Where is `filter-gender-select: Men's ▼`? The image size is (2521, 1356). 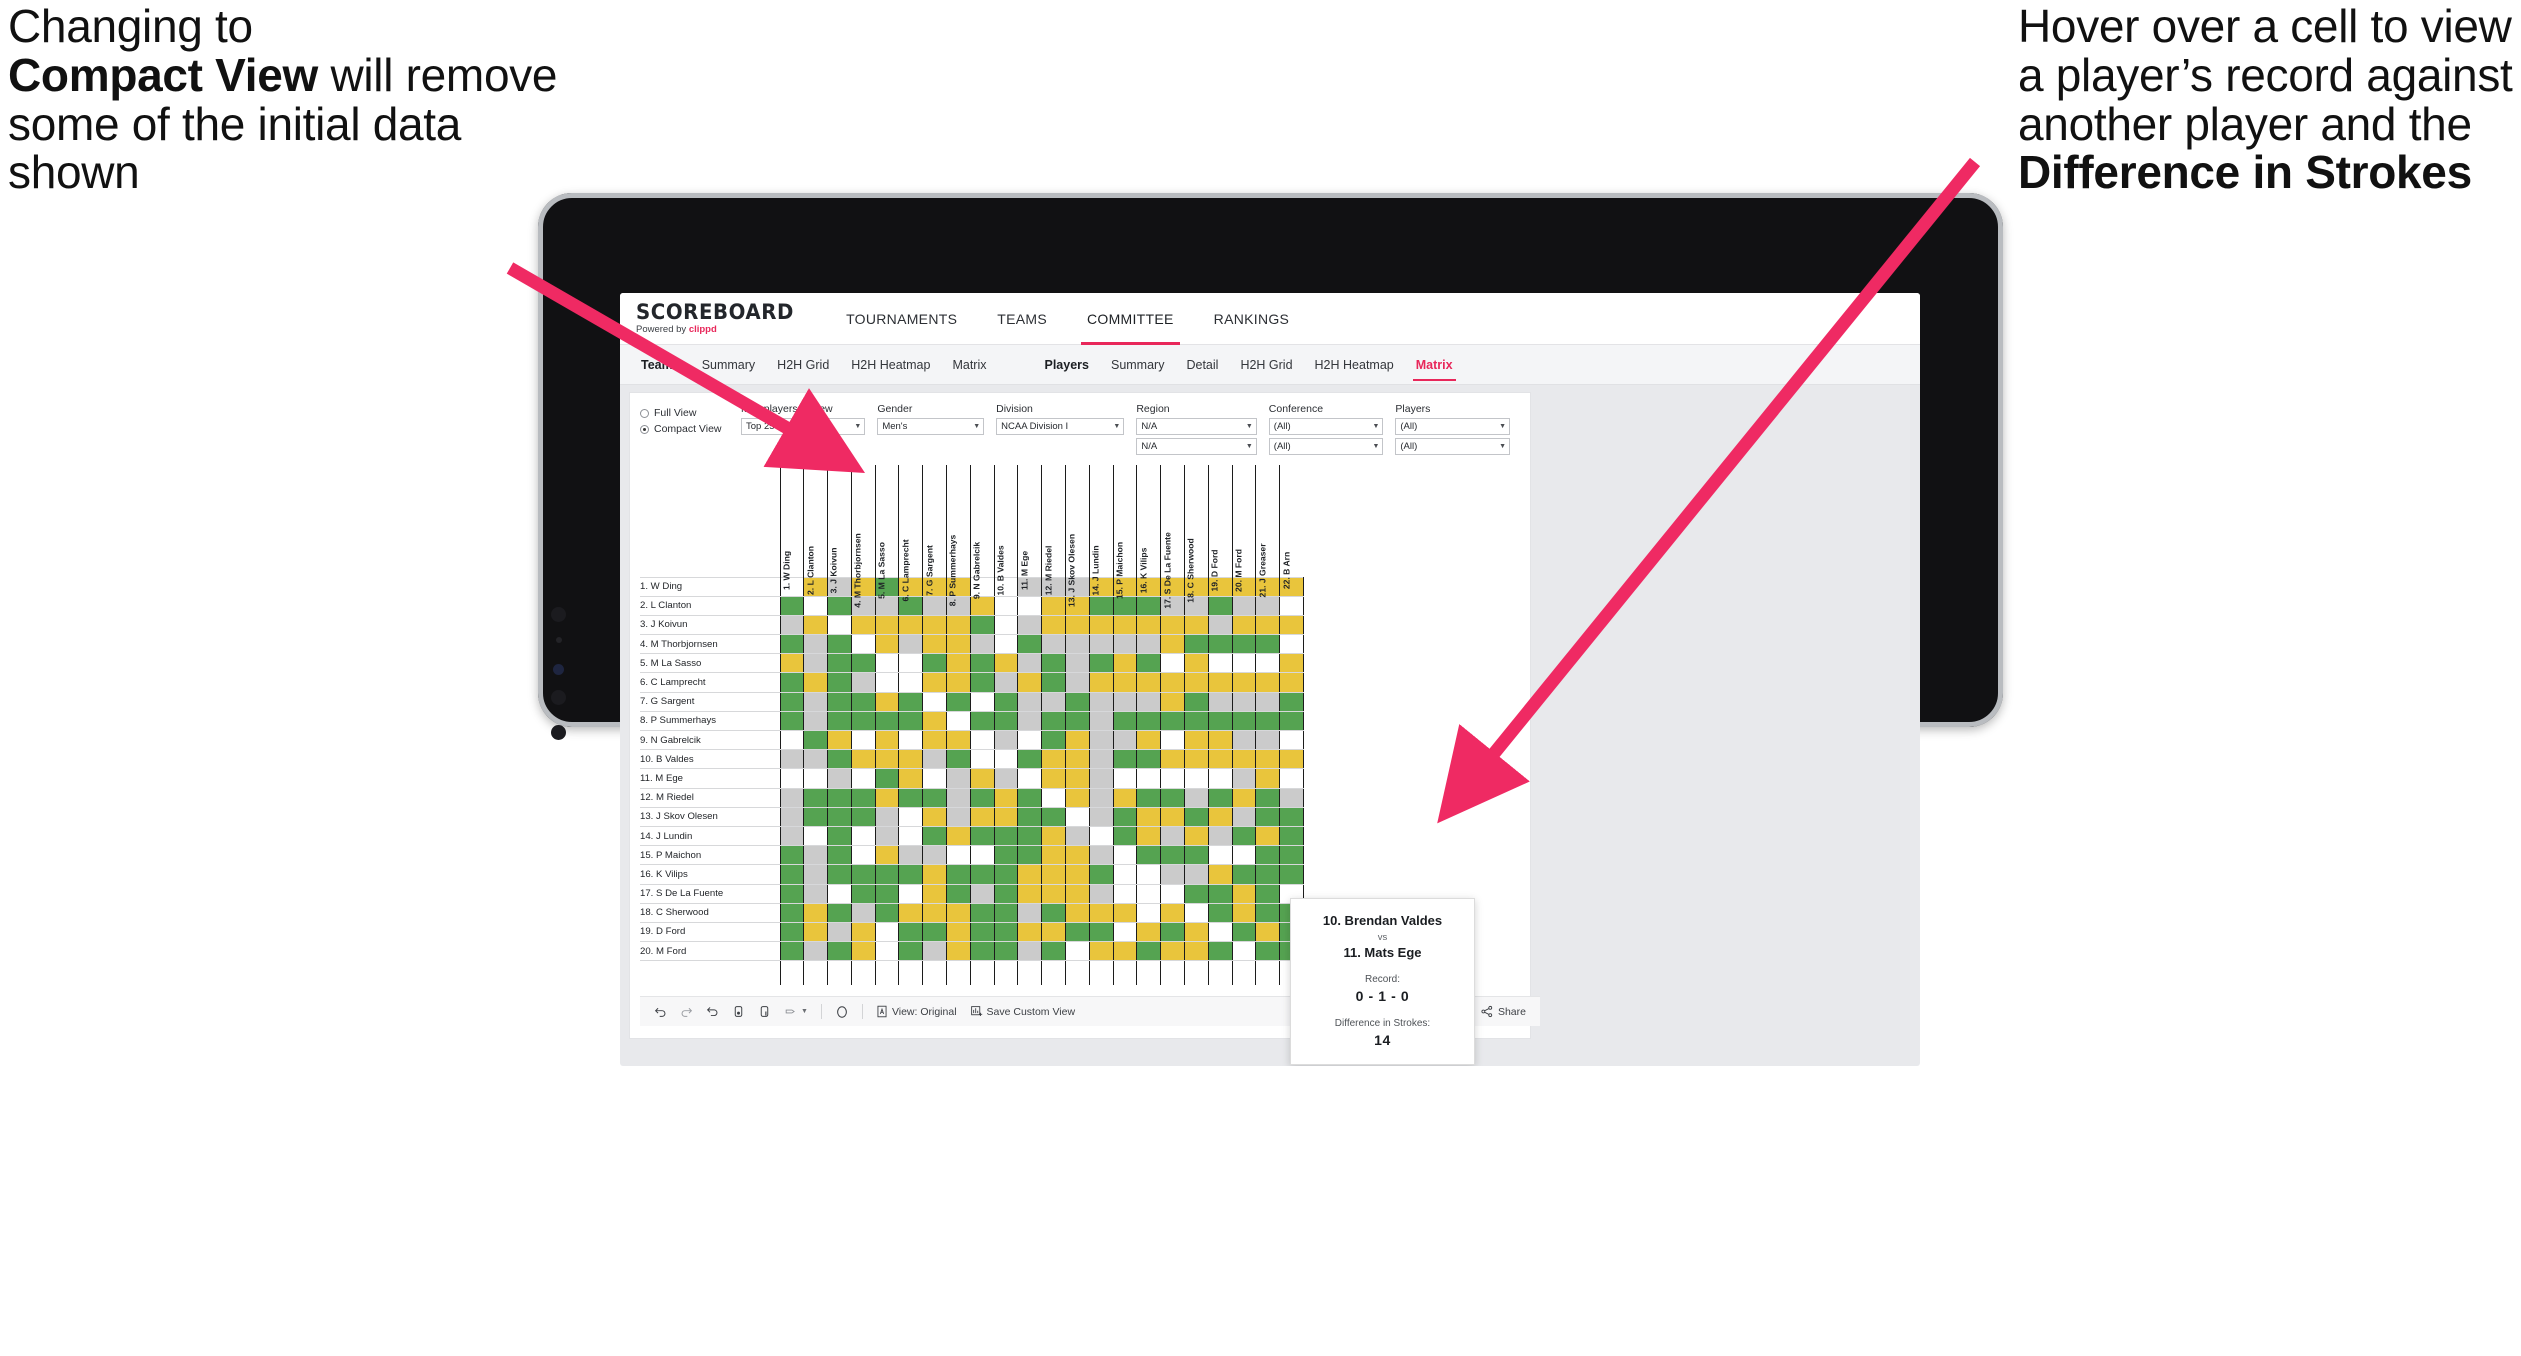 filter-gender-select: Men's ▼ is located at coordinates (931, 426).